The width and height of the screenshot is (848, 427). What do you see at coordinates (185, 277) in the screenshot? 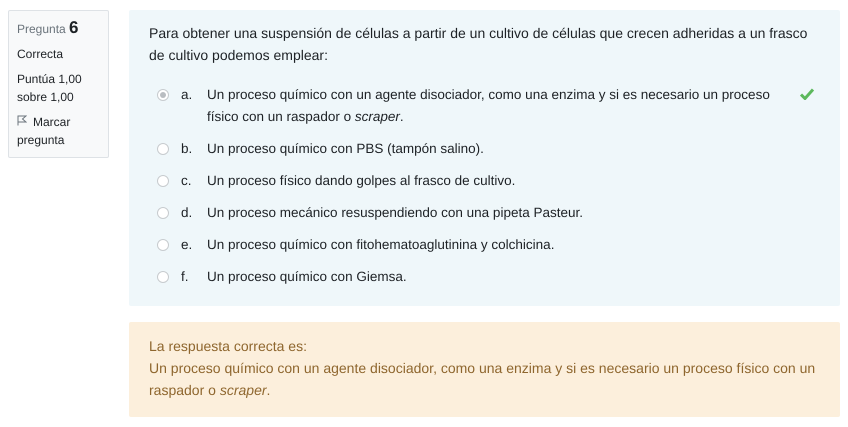
I see `option-letter: f.` at bounding box center [185, 277].